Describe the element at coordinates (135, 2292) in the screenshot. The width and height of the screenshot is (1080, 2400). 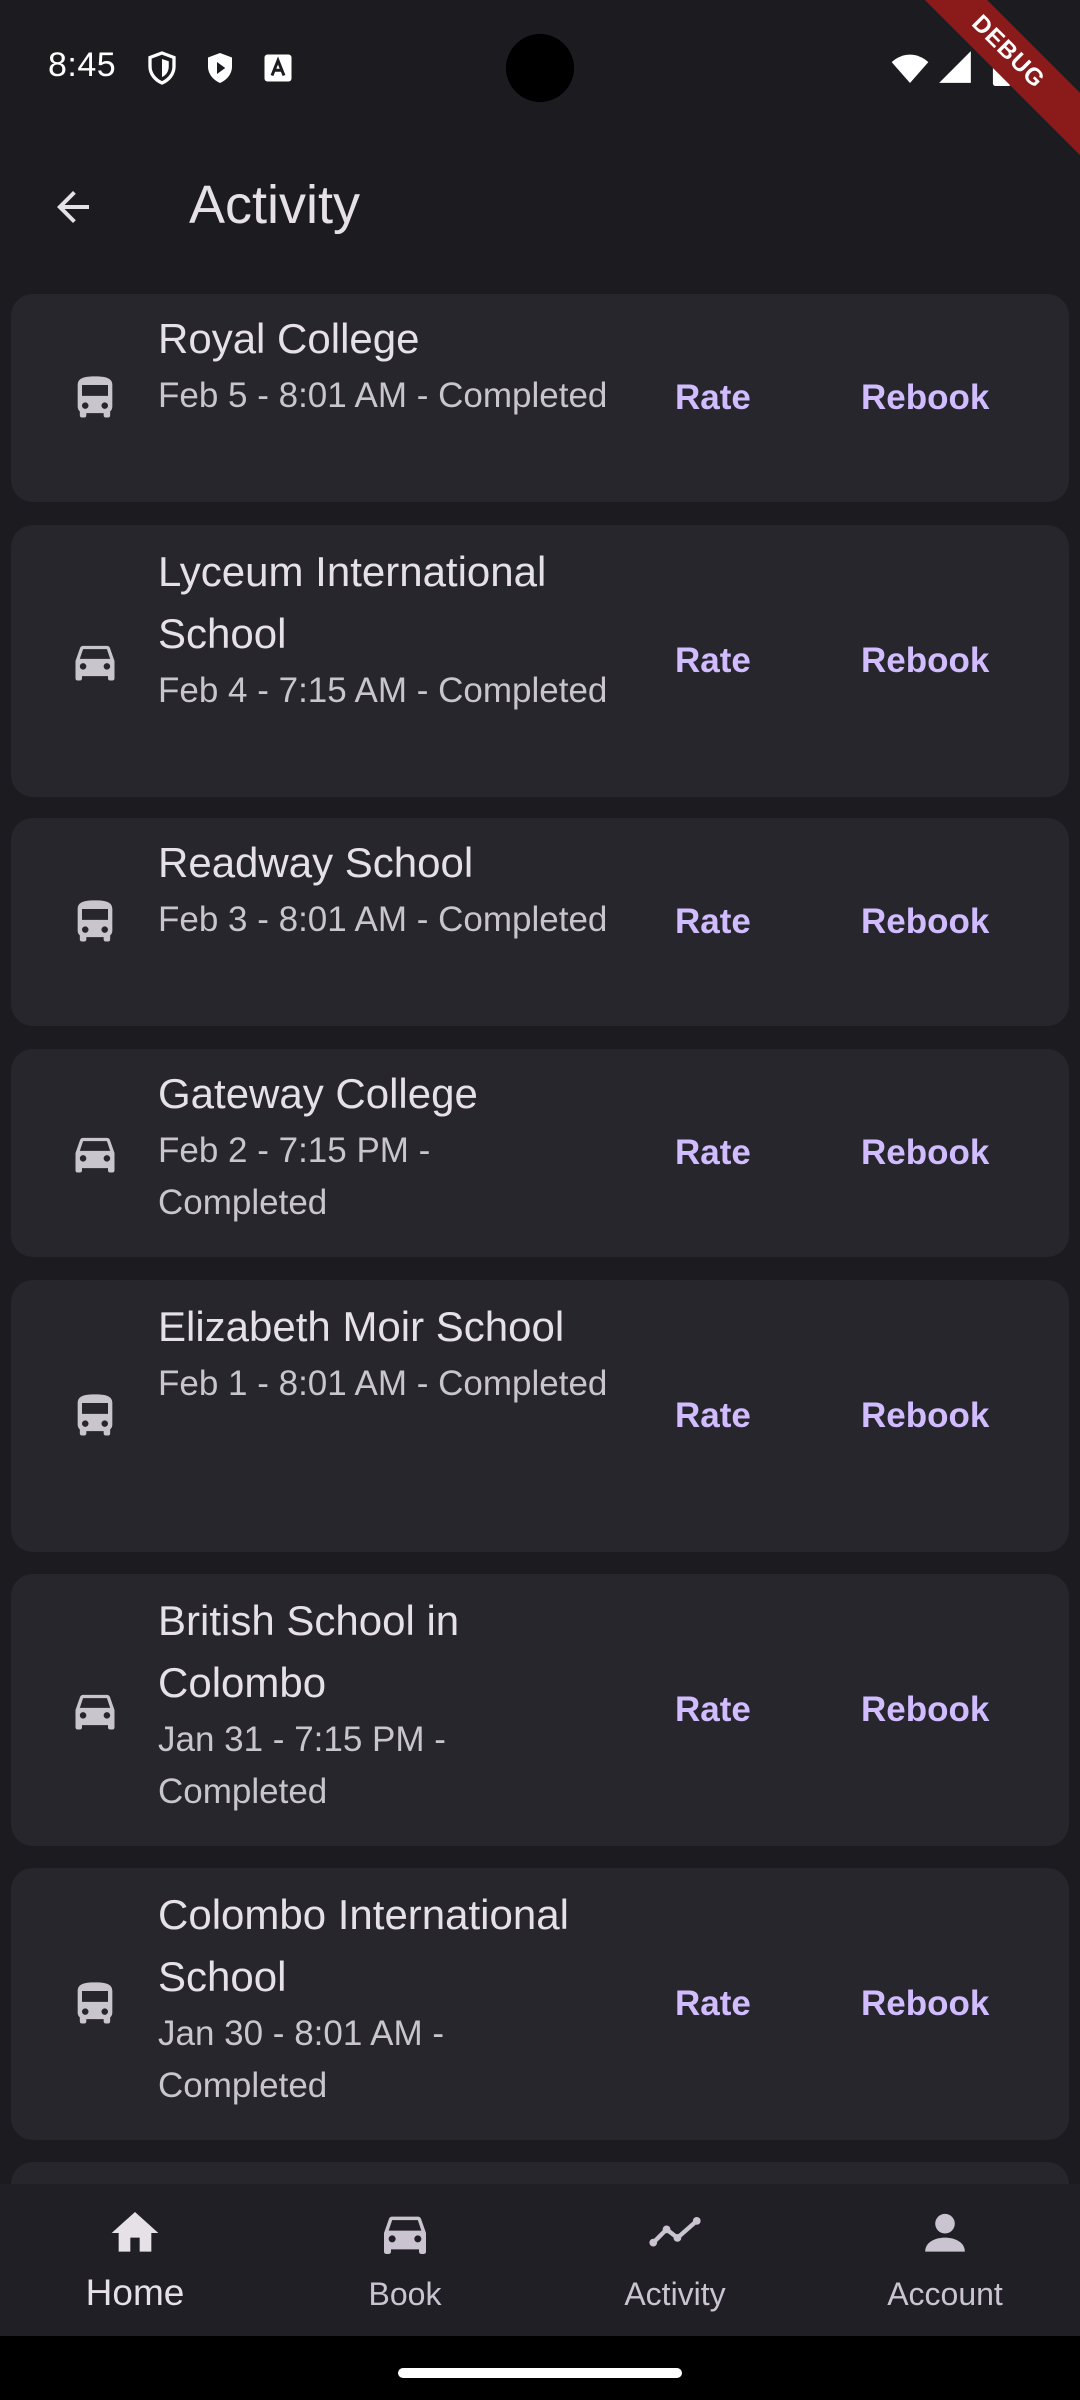
I see `nav-label-home: Home` at that location.